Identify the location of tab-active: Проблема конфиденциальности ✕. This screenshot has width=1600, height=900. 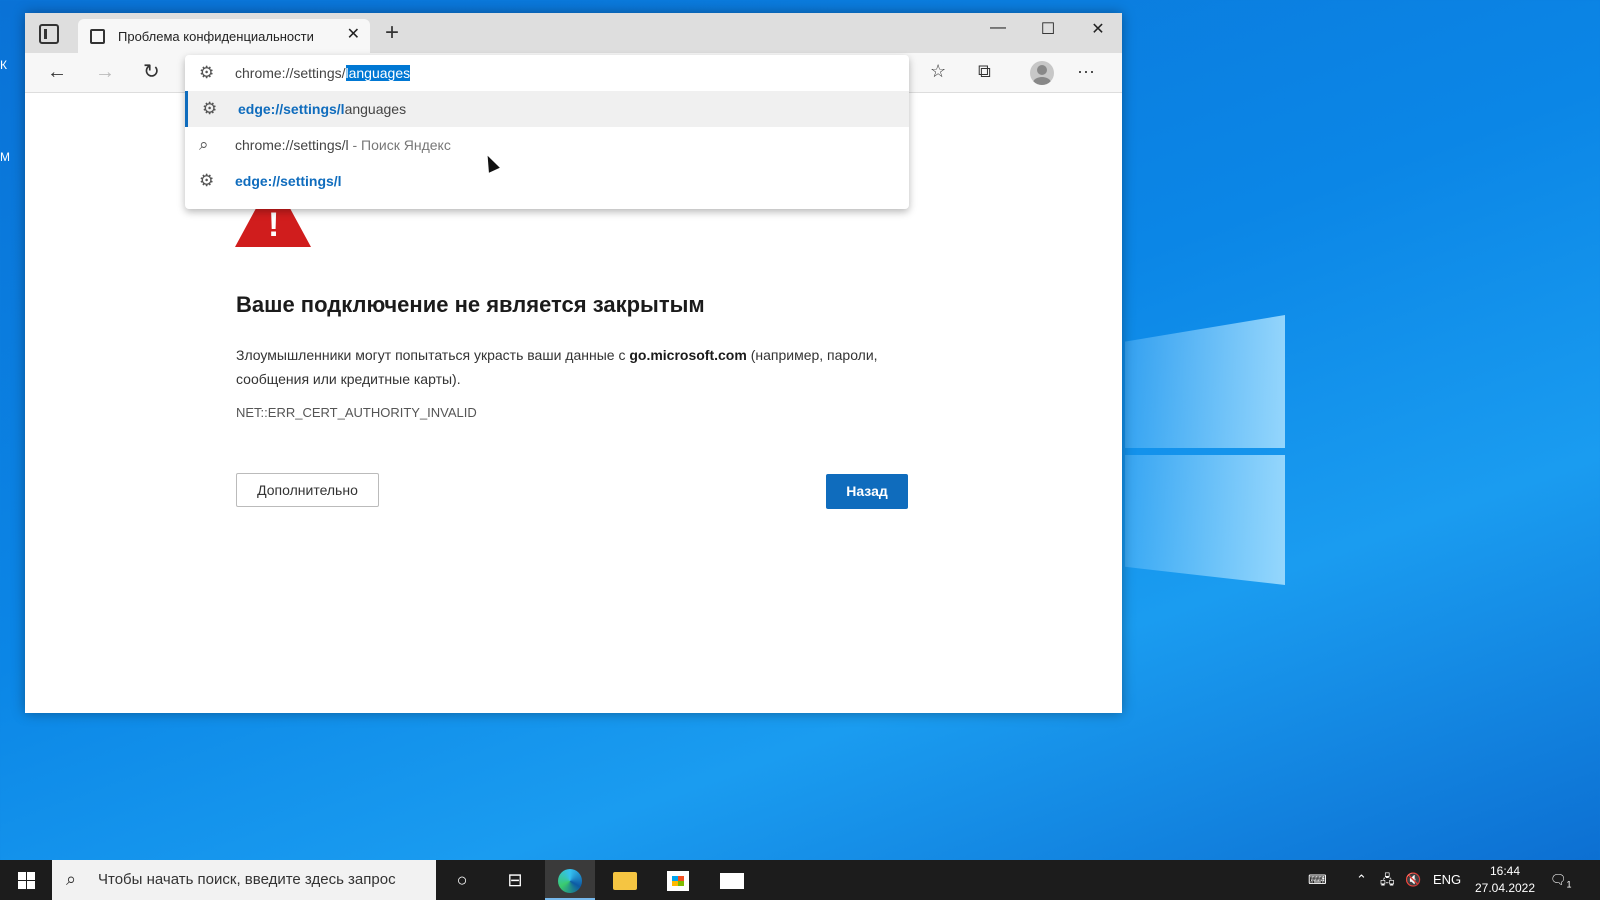
(224, 36).